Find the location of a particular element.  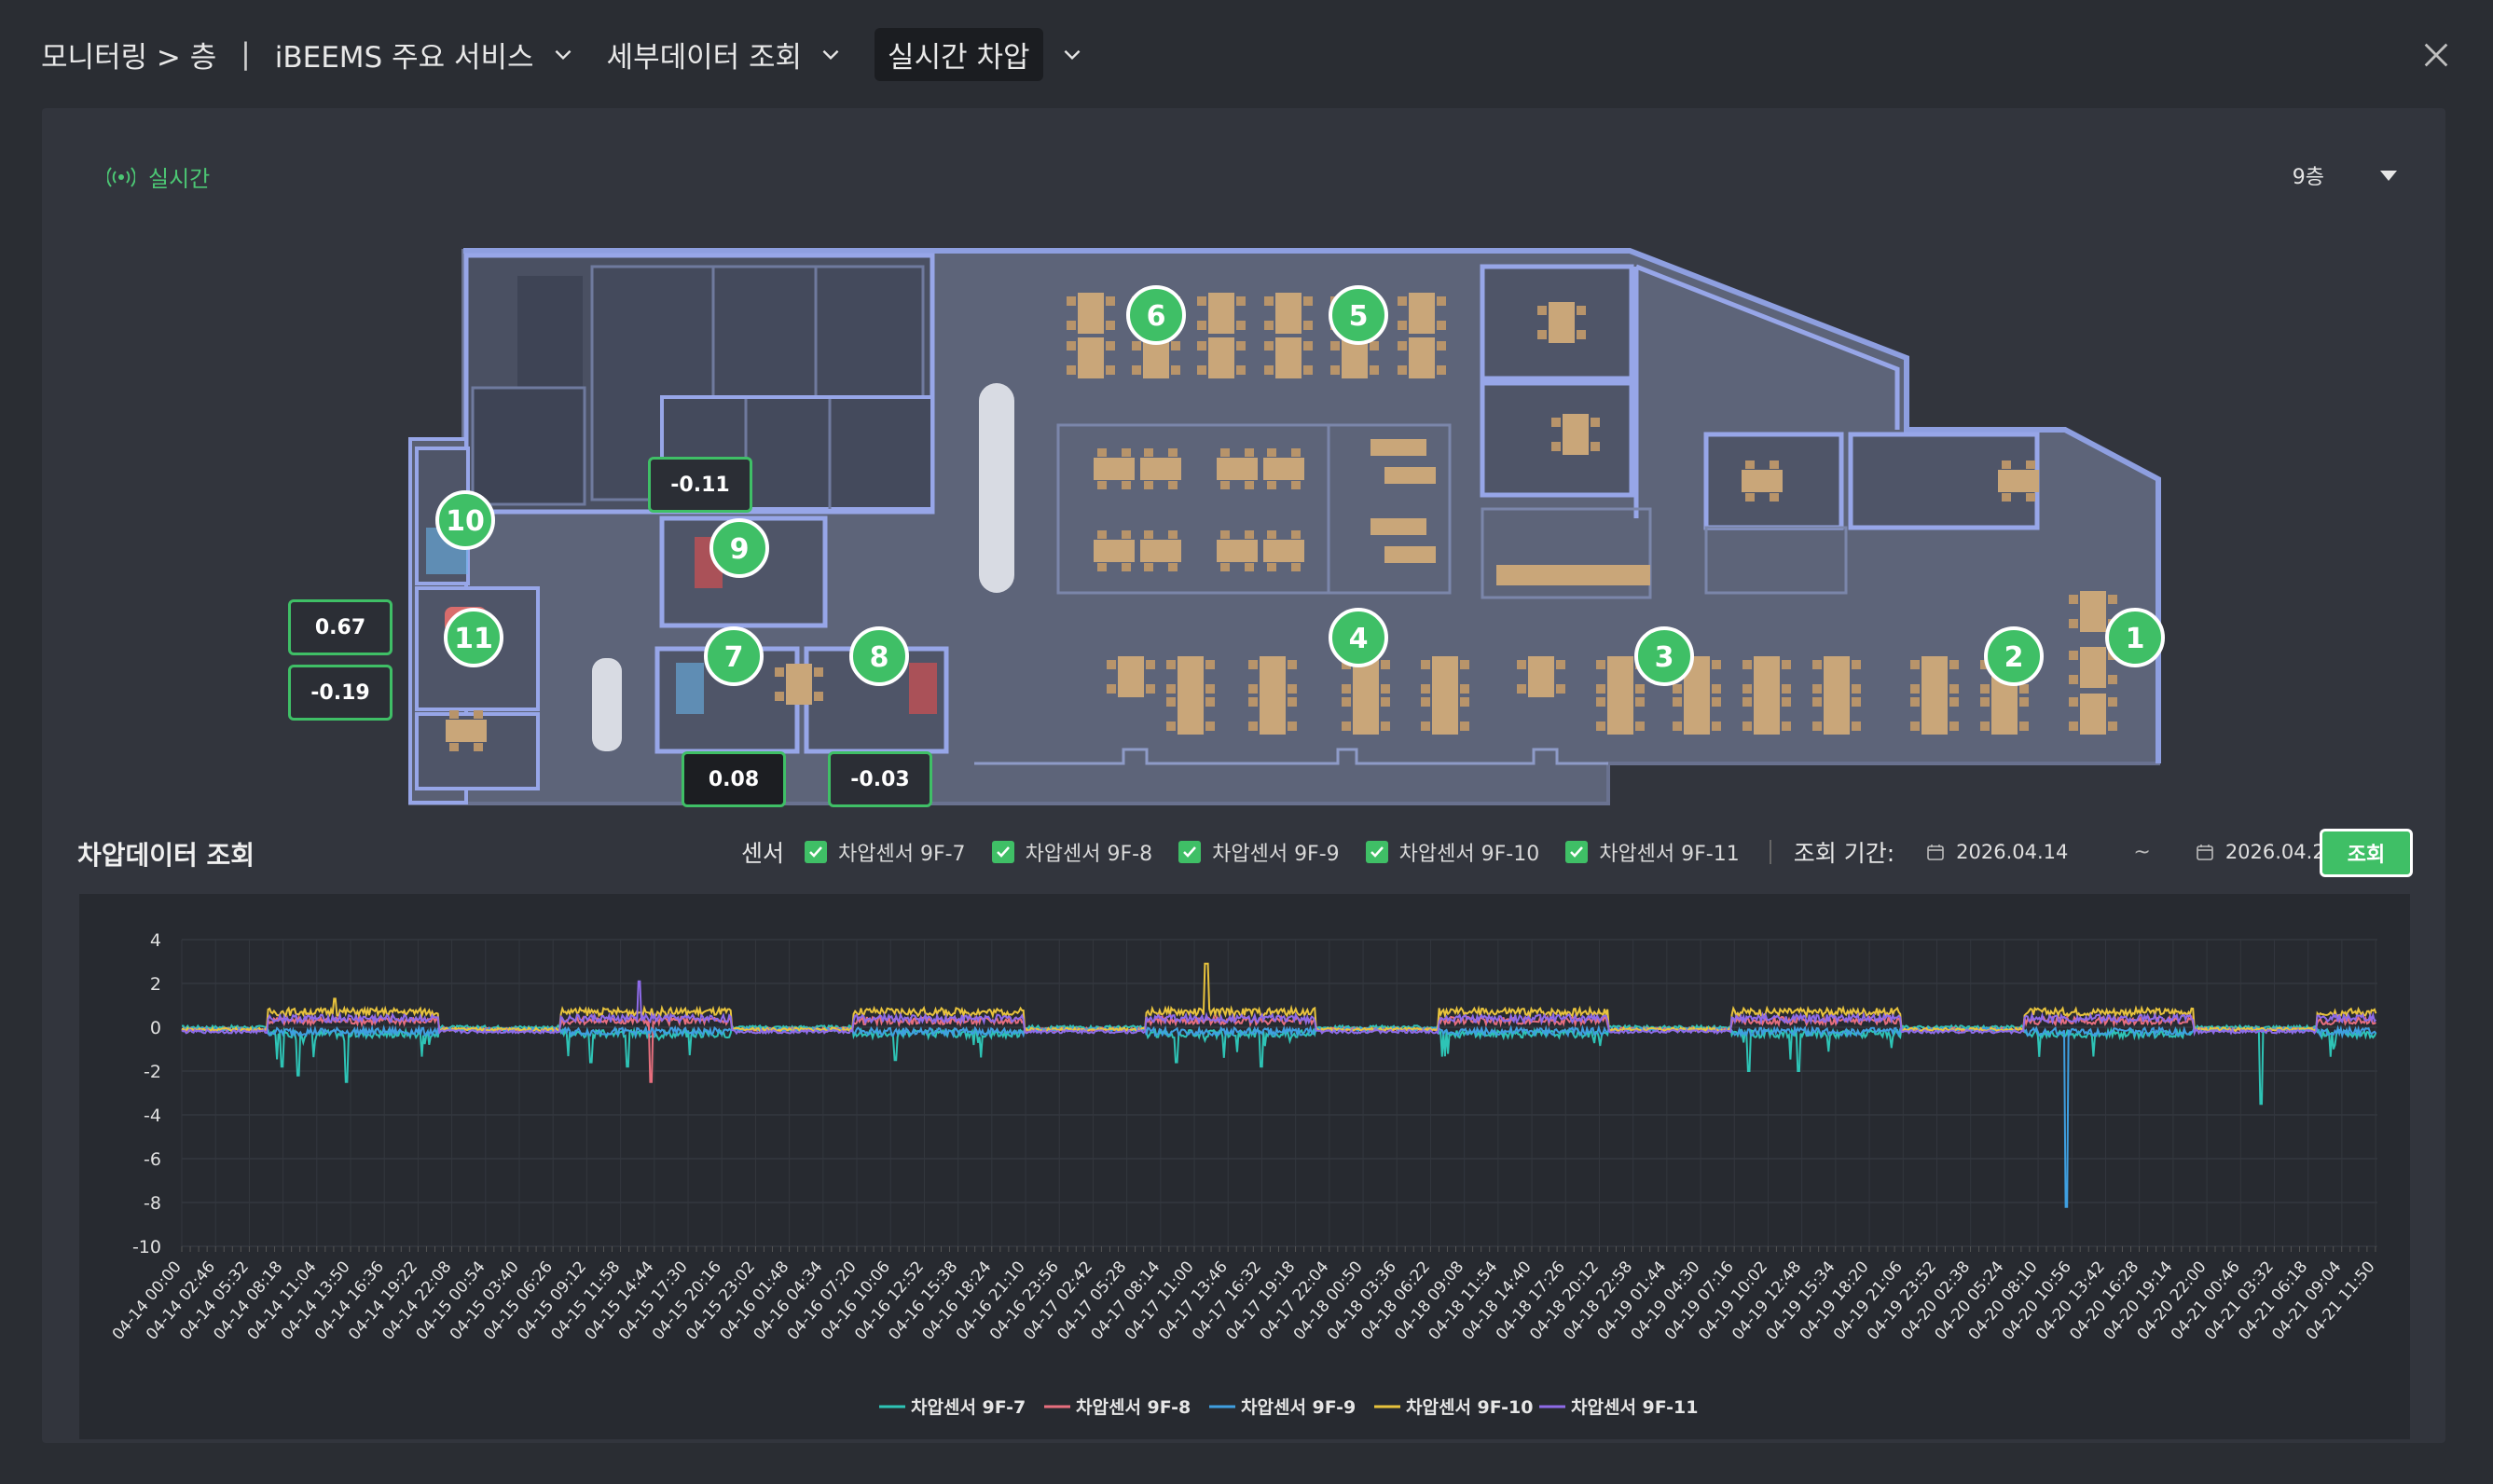

service-dropdown: iBEEMS 주요 서비스 is located at coordinates (425, 55).